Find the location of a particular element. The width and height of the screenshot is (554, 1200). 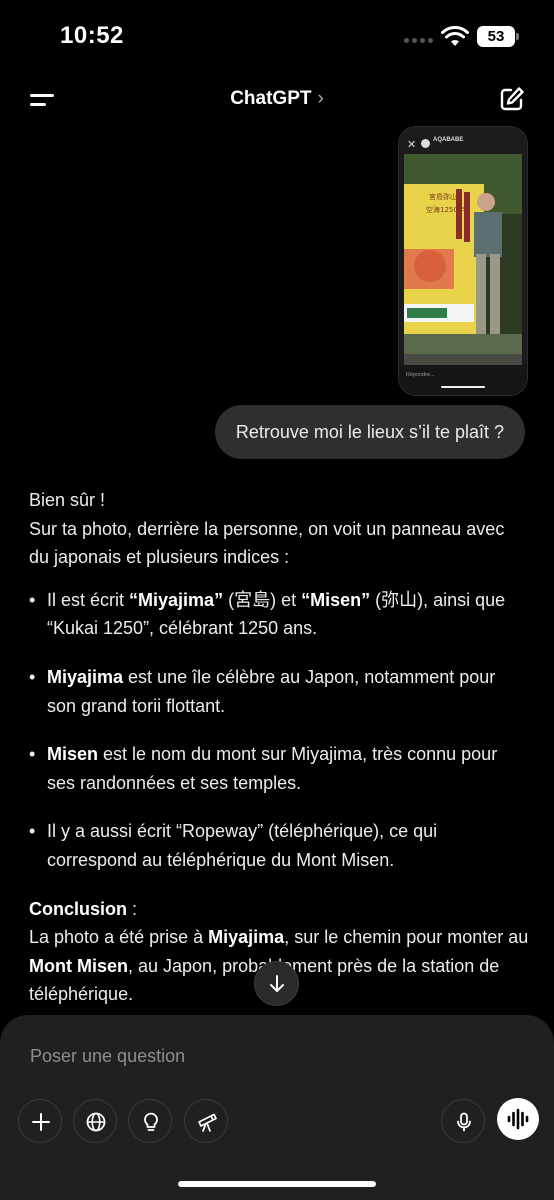

lightbulb-icon is located at coordinates (151, 1121).